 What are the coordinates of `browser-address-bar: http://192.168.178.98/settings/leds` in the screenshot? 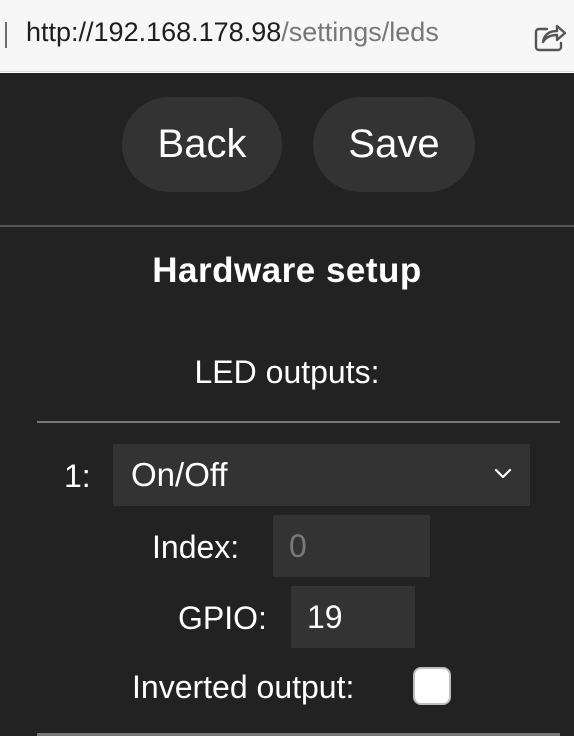 It's located at (287, 36).